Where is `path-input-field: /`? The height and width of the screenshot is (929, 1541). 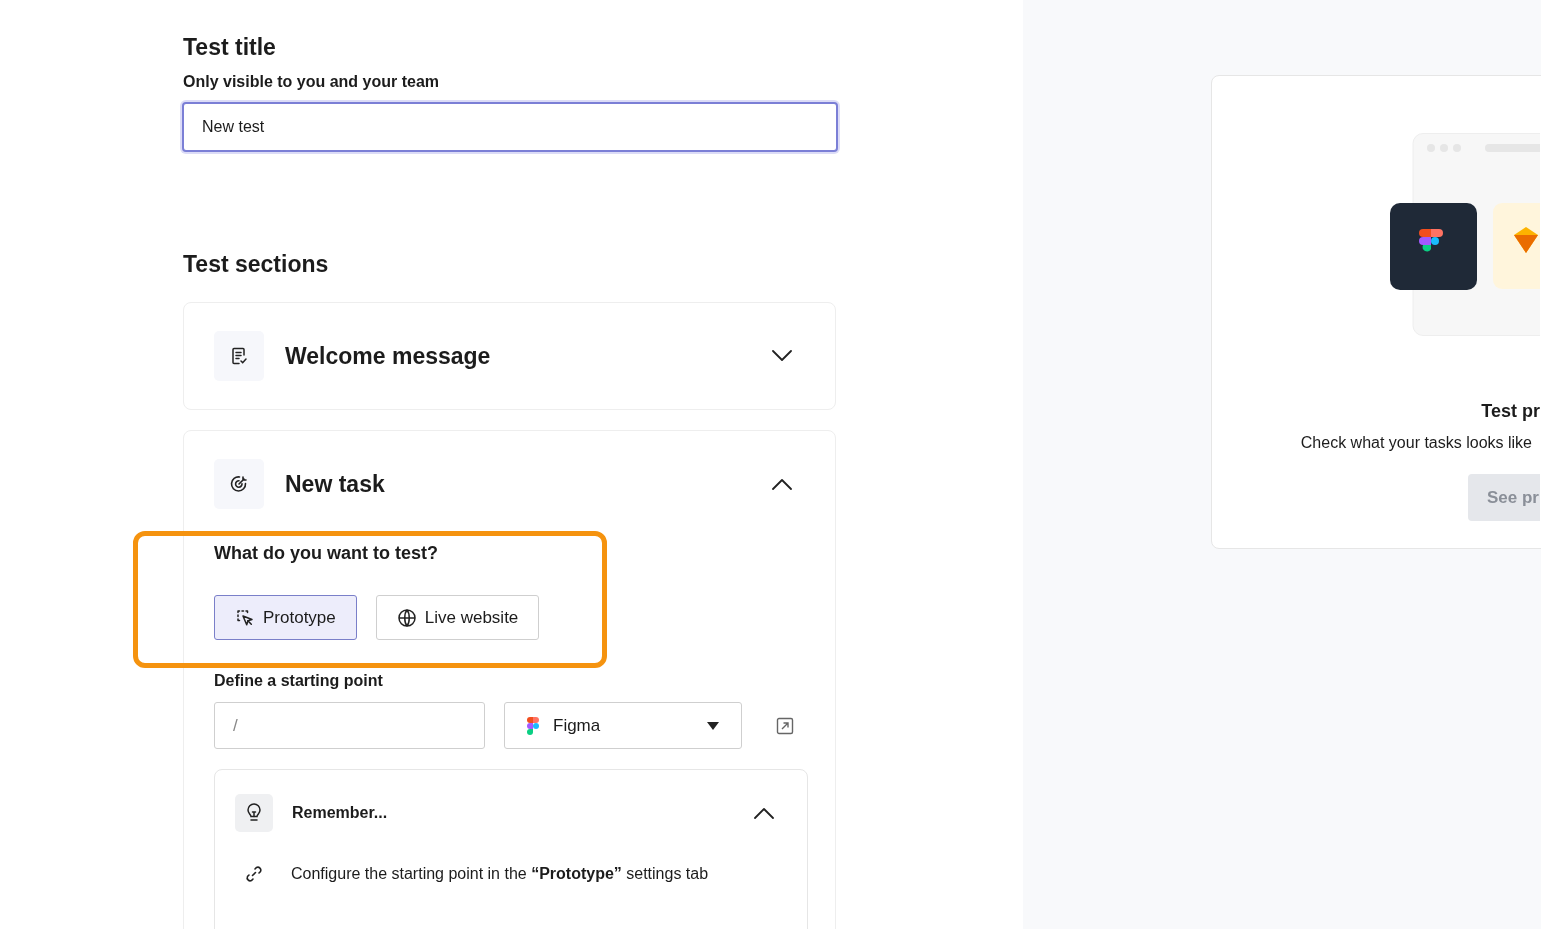 path-input-field: / is located at coordinates (349, 725).